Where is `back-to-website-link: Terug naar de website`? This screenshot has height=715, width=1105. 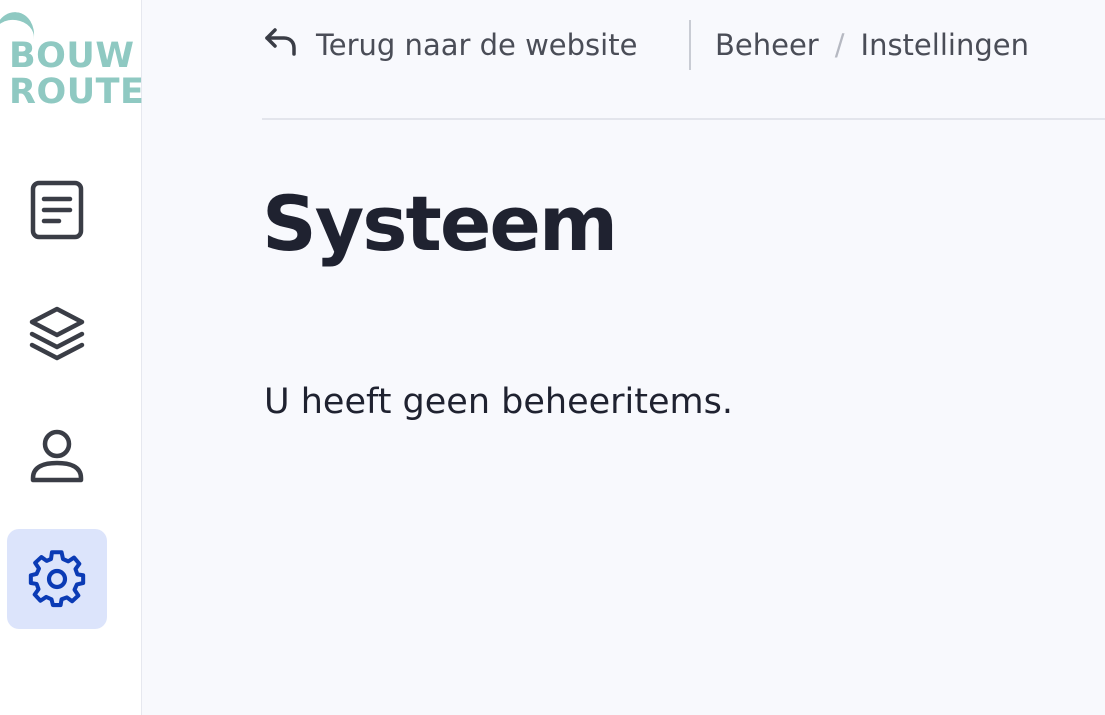
back-to-website-link: Terug naar de website is located at coordinates (449, 45).